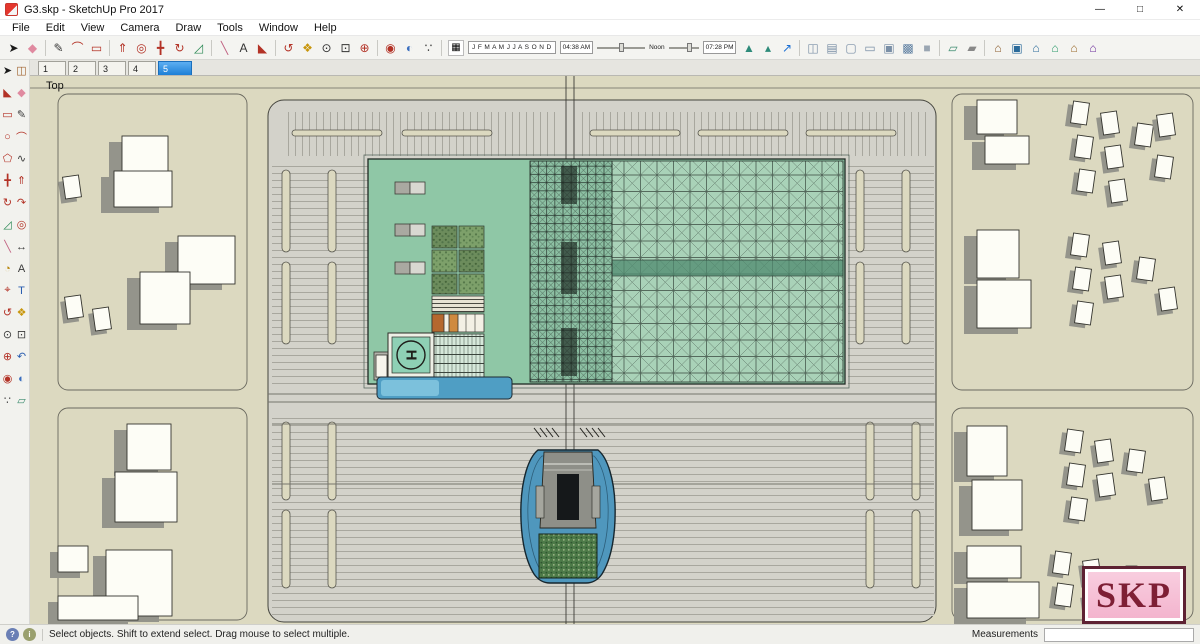 The image size is (1200, 644). What do you see at coordinates (1180, 9) in the screenshot?
I see `close-button: ✕` at bounding box center [1180, 9].